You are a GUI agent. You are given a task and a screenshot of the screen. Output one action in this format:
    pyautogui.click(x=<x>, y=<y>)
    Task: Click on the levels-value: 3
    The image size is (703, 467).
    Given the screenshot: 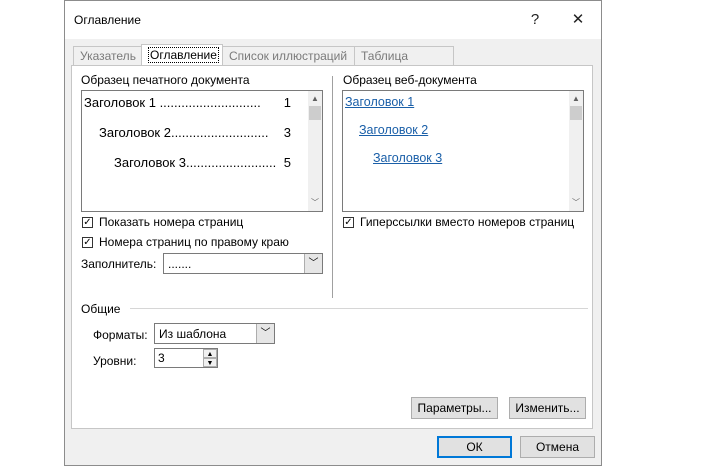 What is the action you would take?
    pyautogui.click(x=161, y=358)
    